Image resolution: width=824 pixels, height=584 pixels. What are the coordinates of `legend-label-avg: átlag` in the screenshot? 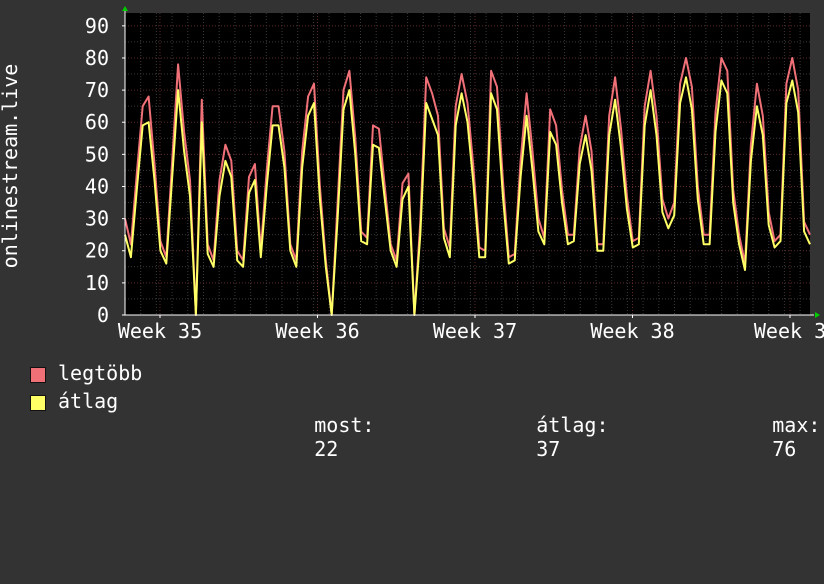 It's located at (88, 401).